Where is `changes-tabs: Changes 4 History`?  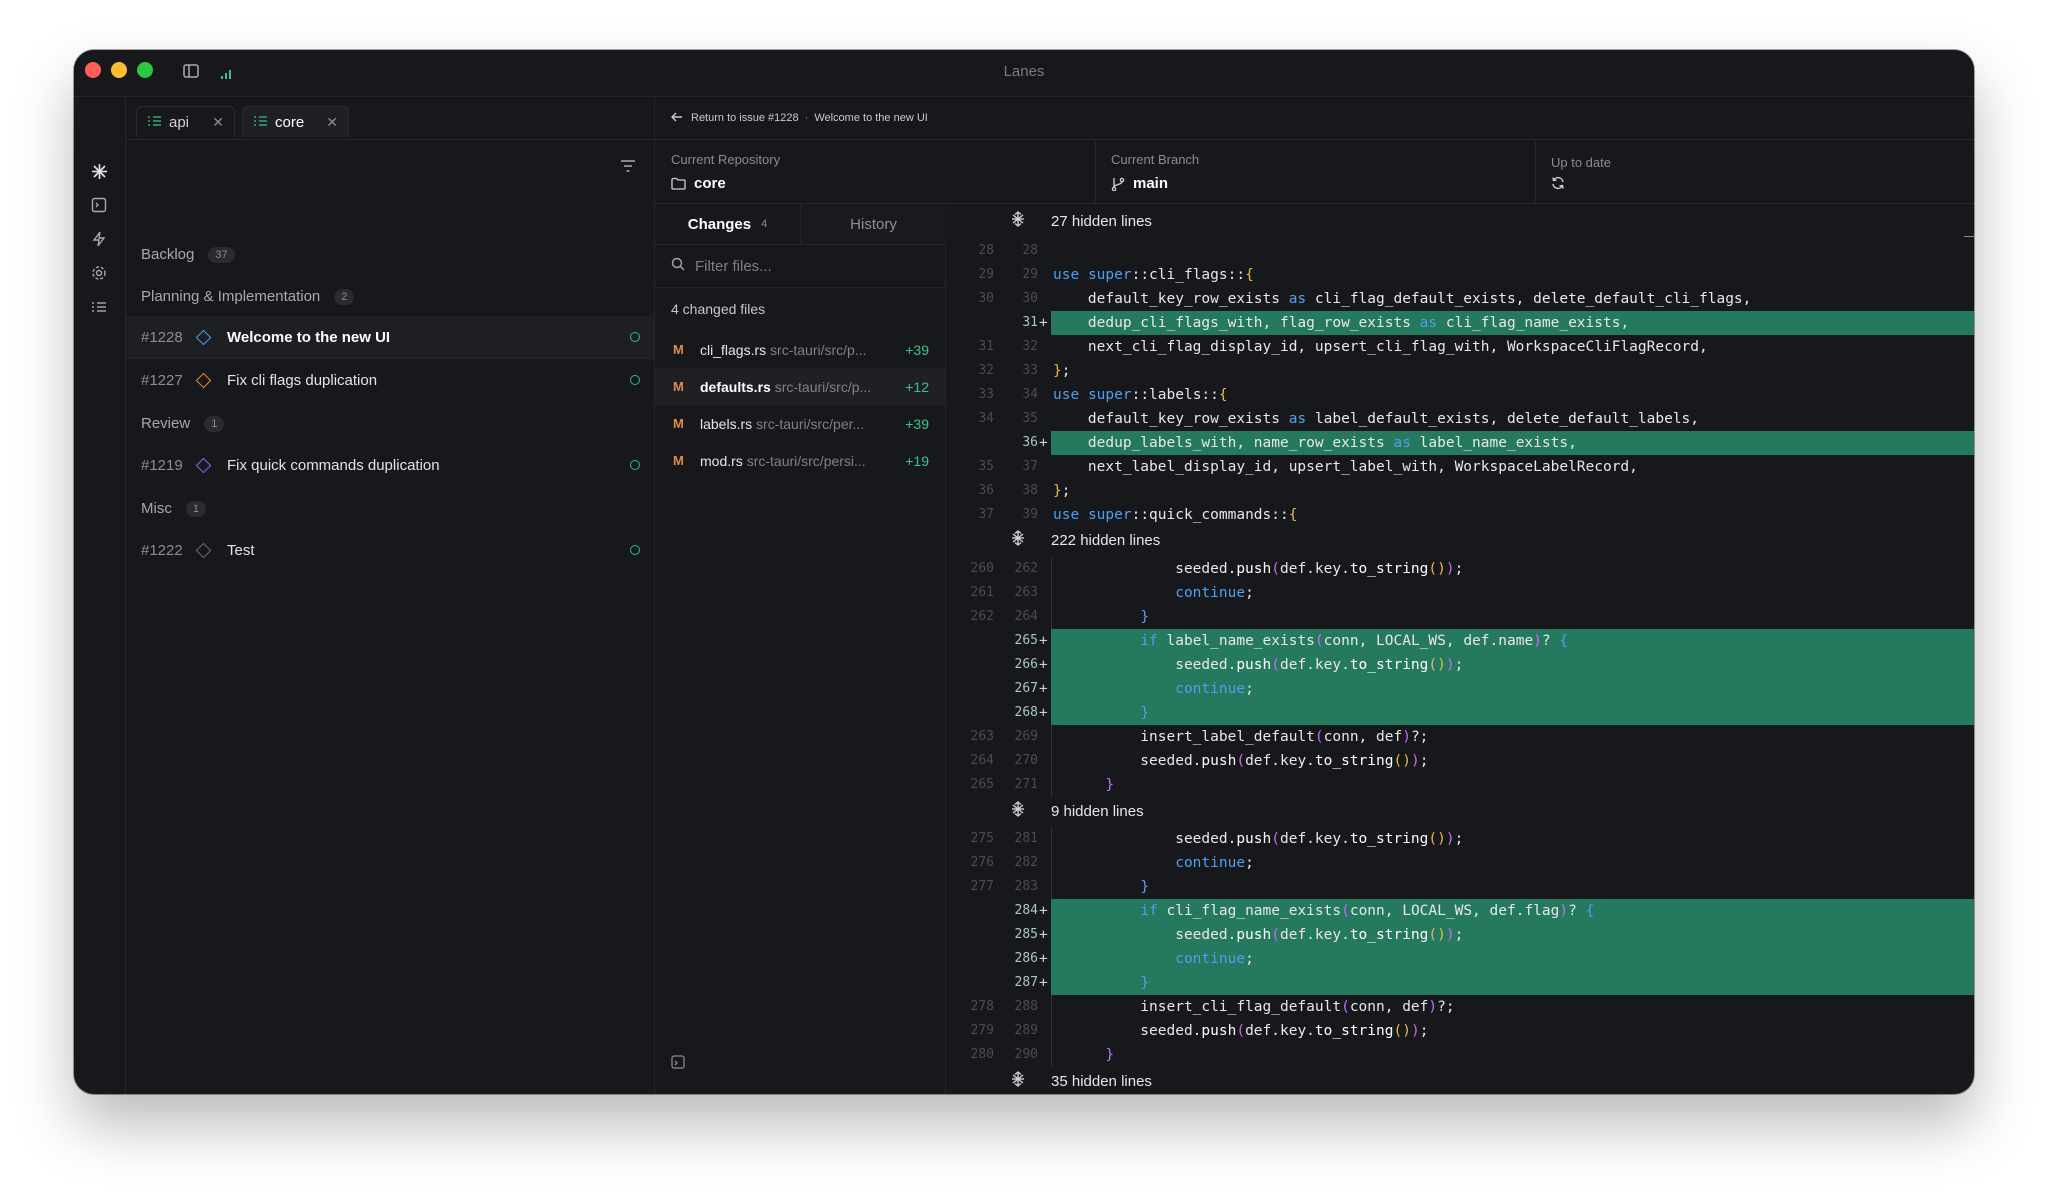 changes-tabs: Changes 4 History is located at coordinates (800, 224).